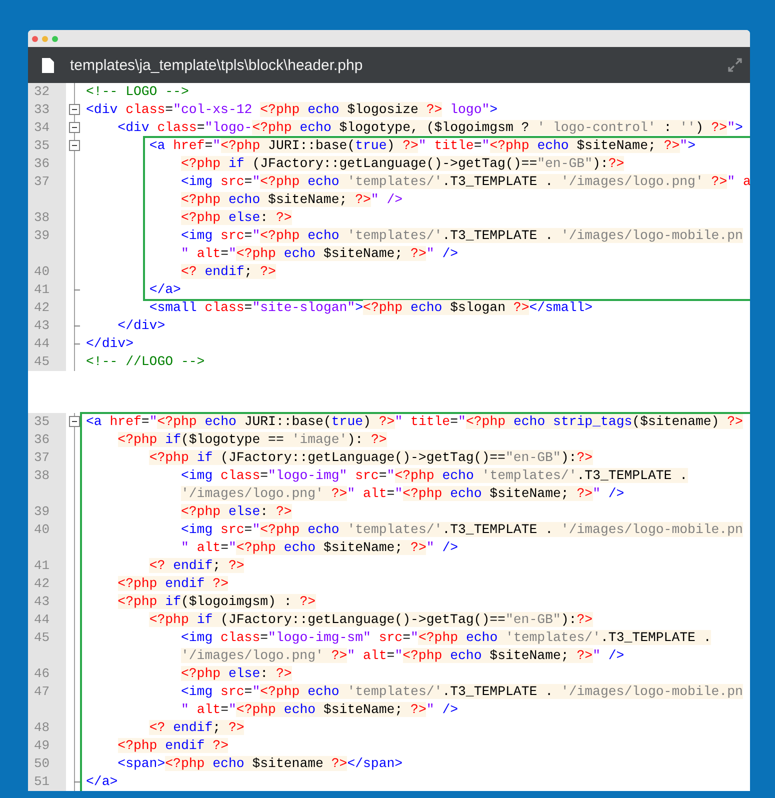 The width and height of the screenshot is (775, 798). Describe the element at coordinates (430, 128) in the screenshot. I see `code-line: <div class="logo-<?php echo $logotype, ($logoimgsm ? ' logo-control' : '') ?>">` at that location.